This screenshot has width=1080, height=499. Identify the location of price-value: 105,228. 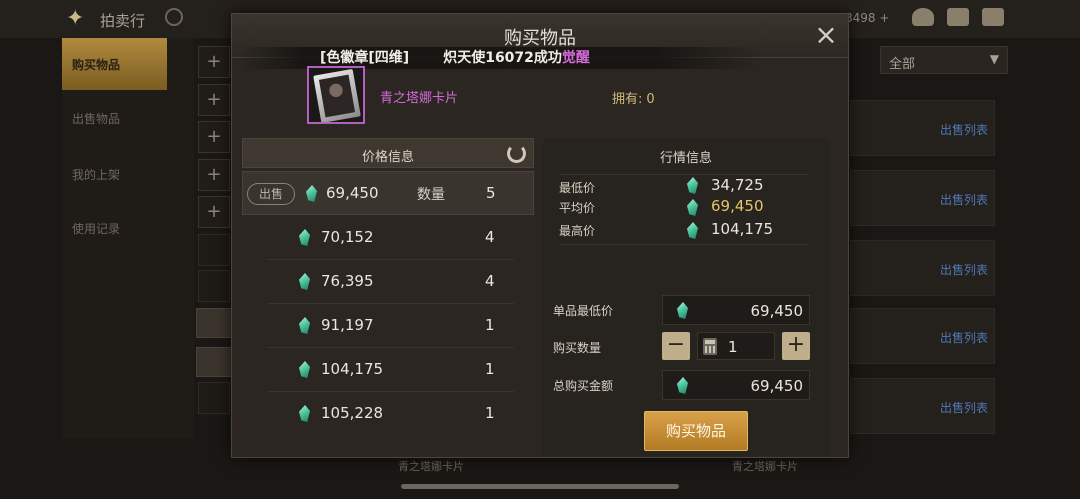
(352, 413).